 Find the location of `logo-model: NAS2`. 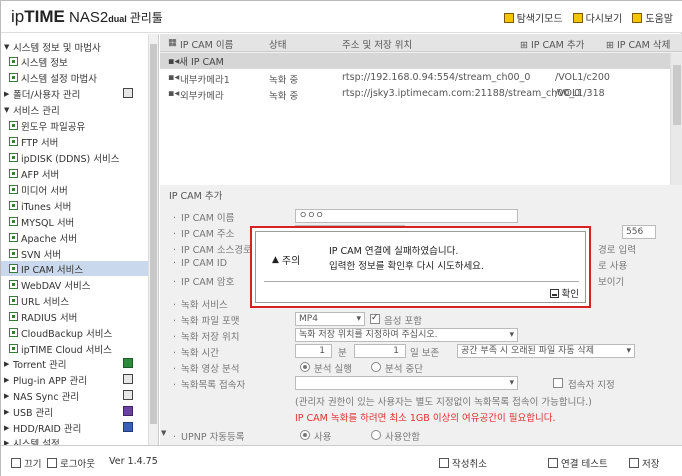

logo-model: NAS2 is located at coordinates (86, 17).